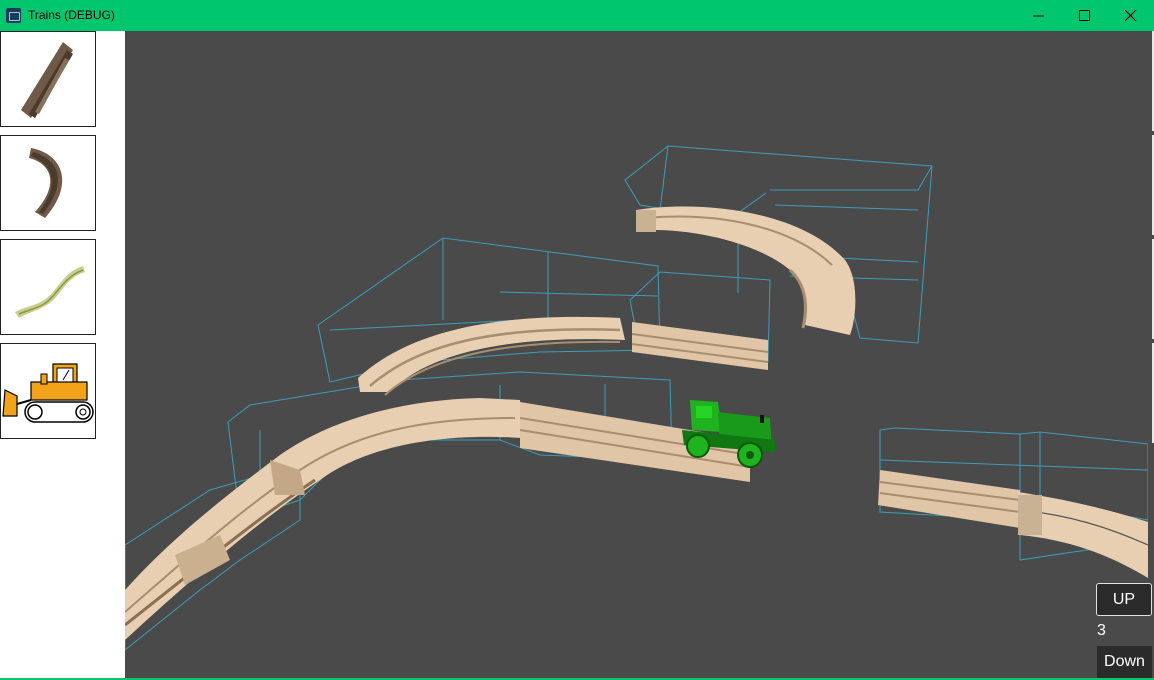 The height and width of the screenshot is (680, 1154). Describe the element at coordinates (577, 15) in the screenshot. I see `title-bar: Trains (DEBUG)` at that location.